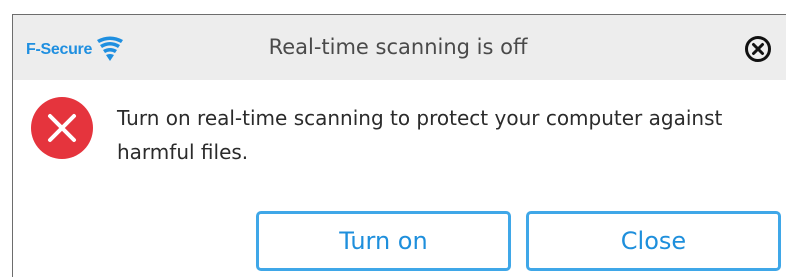 The width and height of the screenshot is (786, 277). What do you see at coordinates (59, 49) in the screenshot?
I see `brand-name: F-Secure` at bounding box center [59, 49].